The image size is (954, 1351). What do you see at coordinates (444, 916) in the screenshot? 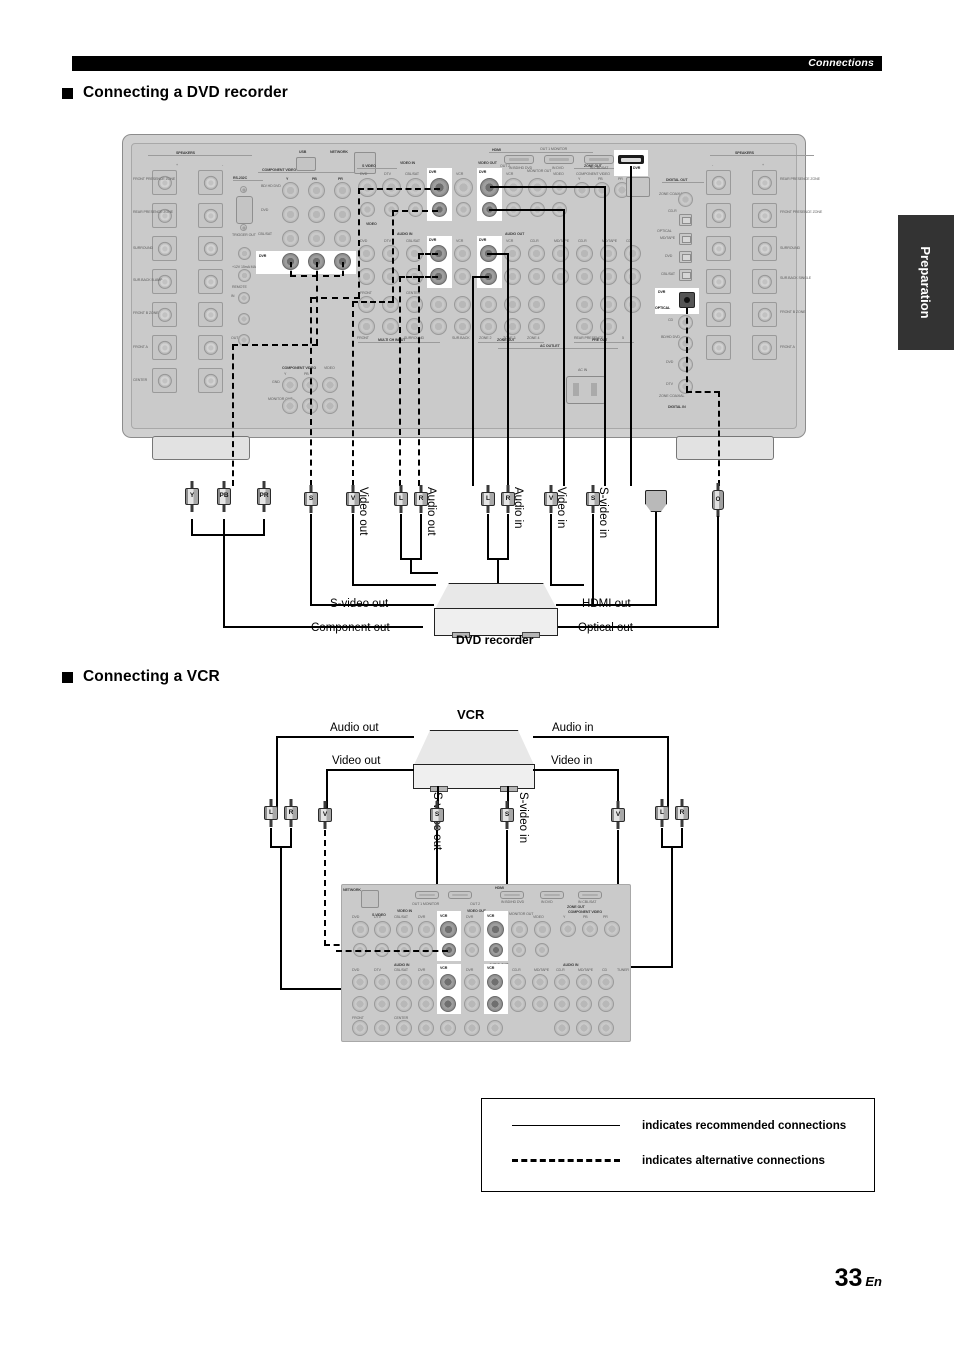
I see `video-in-vcr-label: VCR` at bounding box center [444, 916].